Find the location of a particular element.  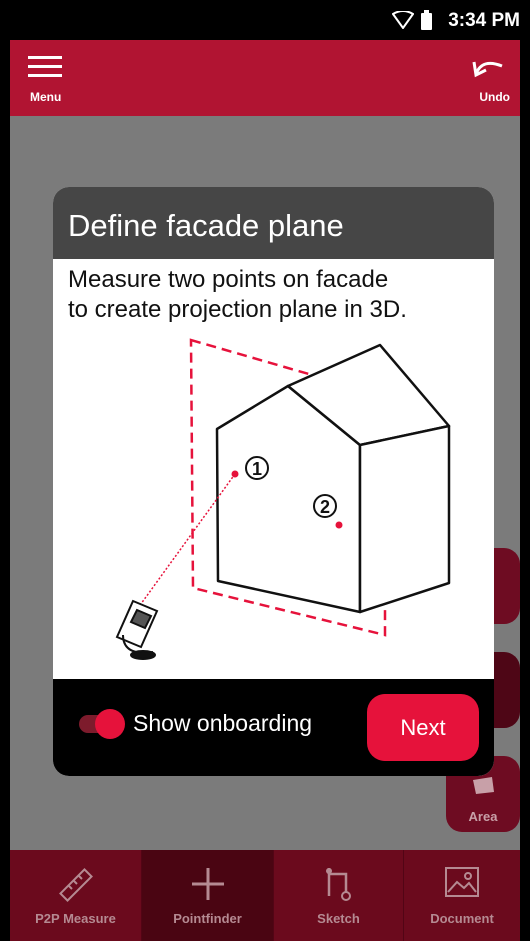

nav-document: Document is located at coordinates (462, 895).